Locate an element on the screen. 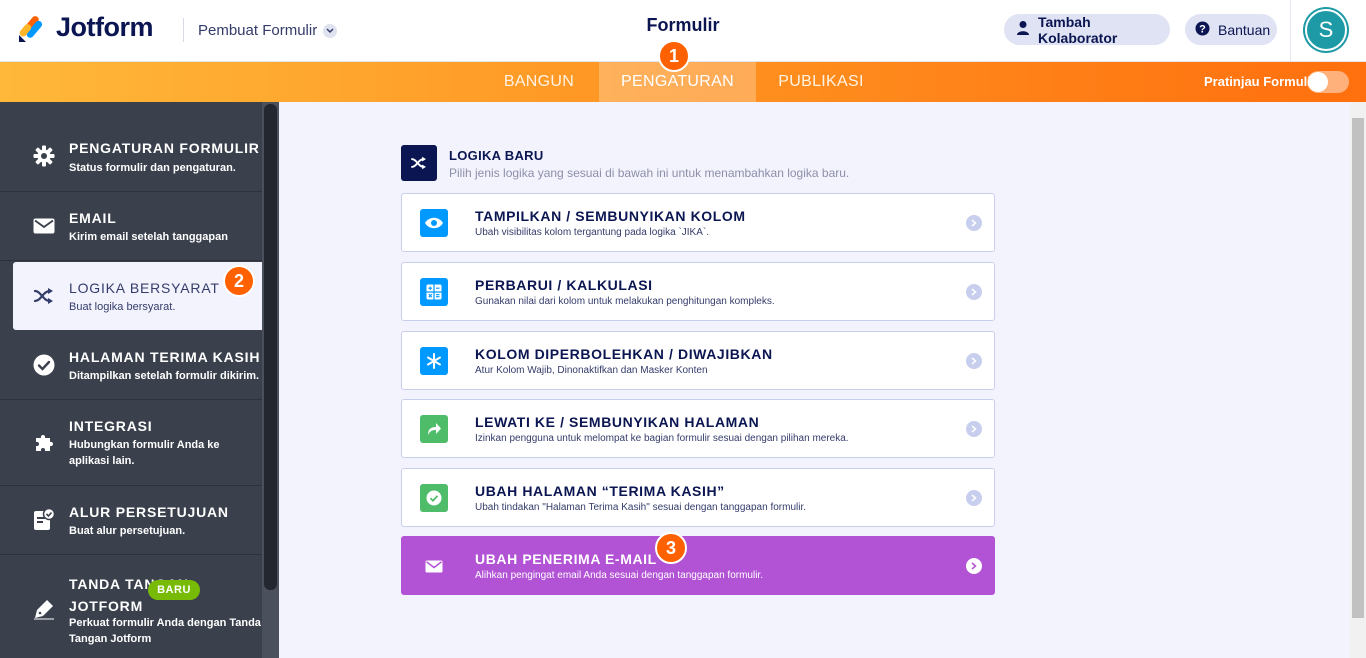 This screenshot has height=658, width=1366. step-badge-1: 1 is located at coordinates (674, 56).